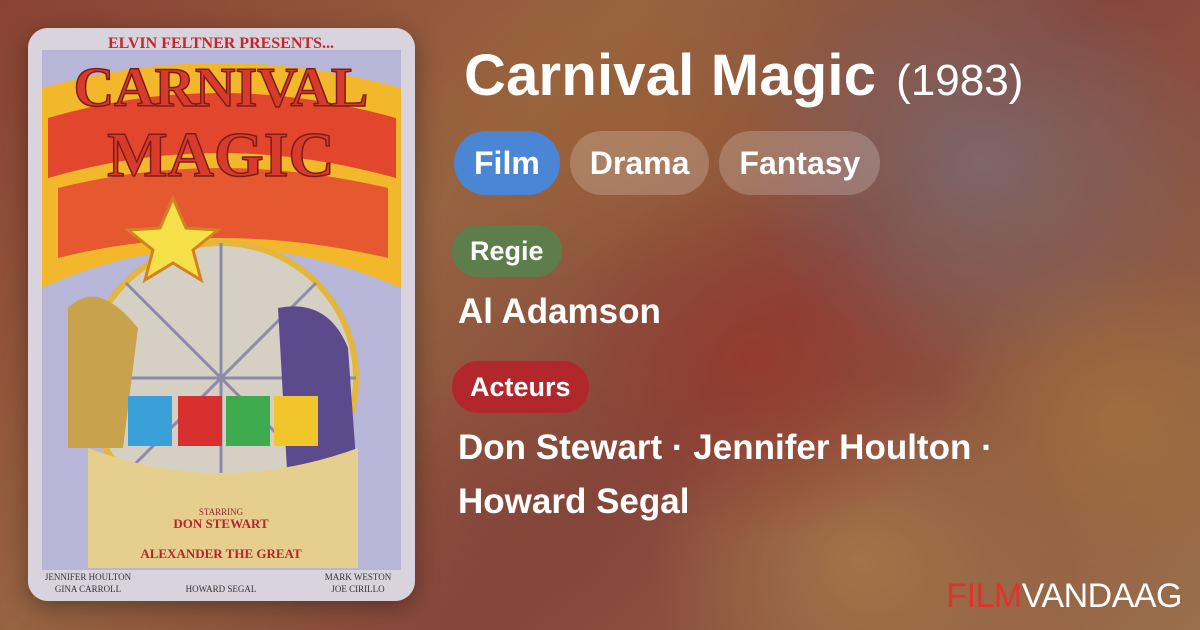  I want to click on title-row: Carnival Magic (1983), so click(743, 75).